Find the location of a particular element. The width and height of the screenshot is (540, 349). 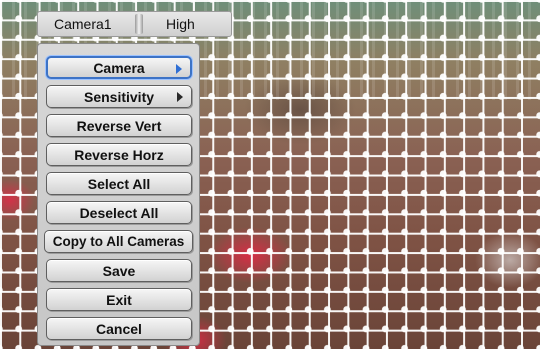

menu-item-label: Reverse Horz is located at coordinates (119, 154).